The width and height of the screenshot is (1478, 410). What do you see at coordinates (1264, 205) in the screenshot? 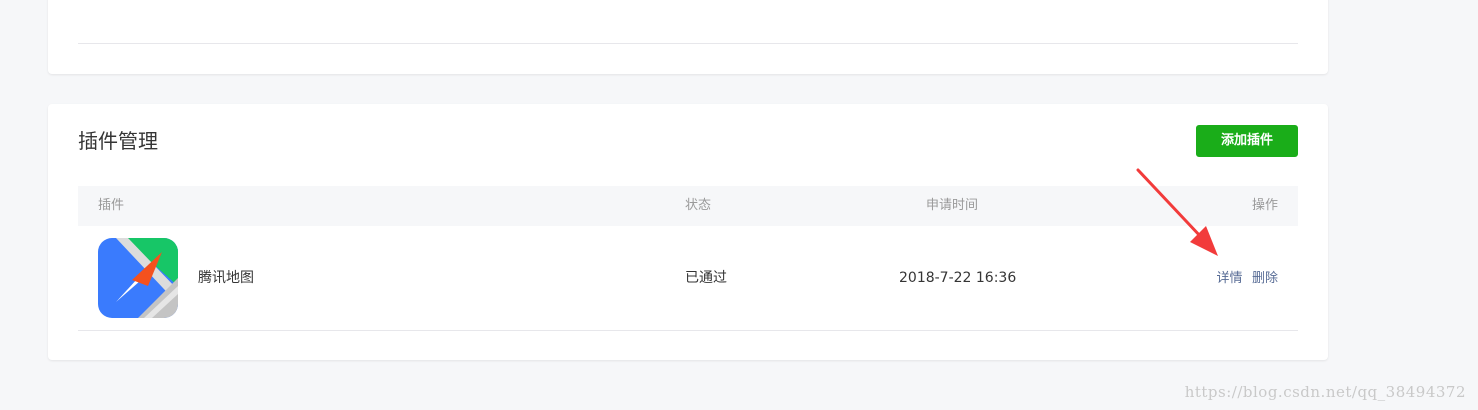
I see `column-header-actions: 操作` at bounding box center [1264, 205].